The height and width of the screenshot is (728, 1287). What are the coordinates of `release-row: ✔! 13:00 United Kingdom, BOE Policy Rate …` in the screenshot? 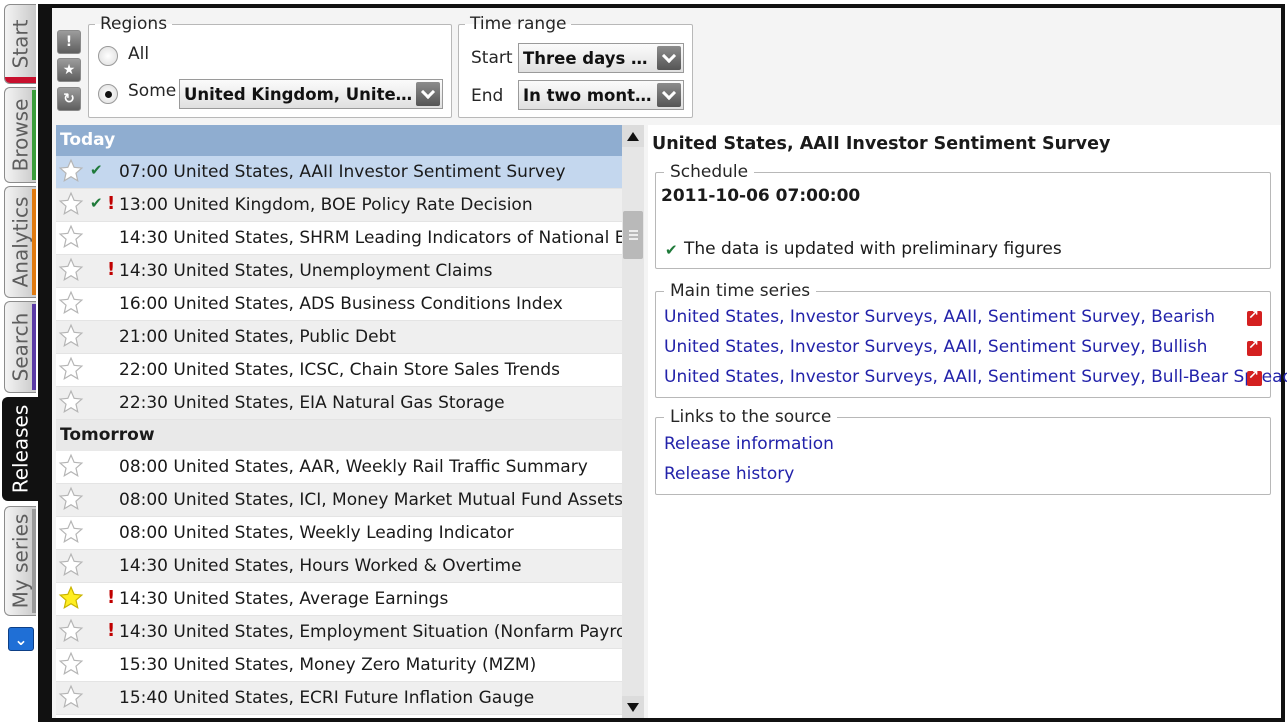 It's located at (339, 205).